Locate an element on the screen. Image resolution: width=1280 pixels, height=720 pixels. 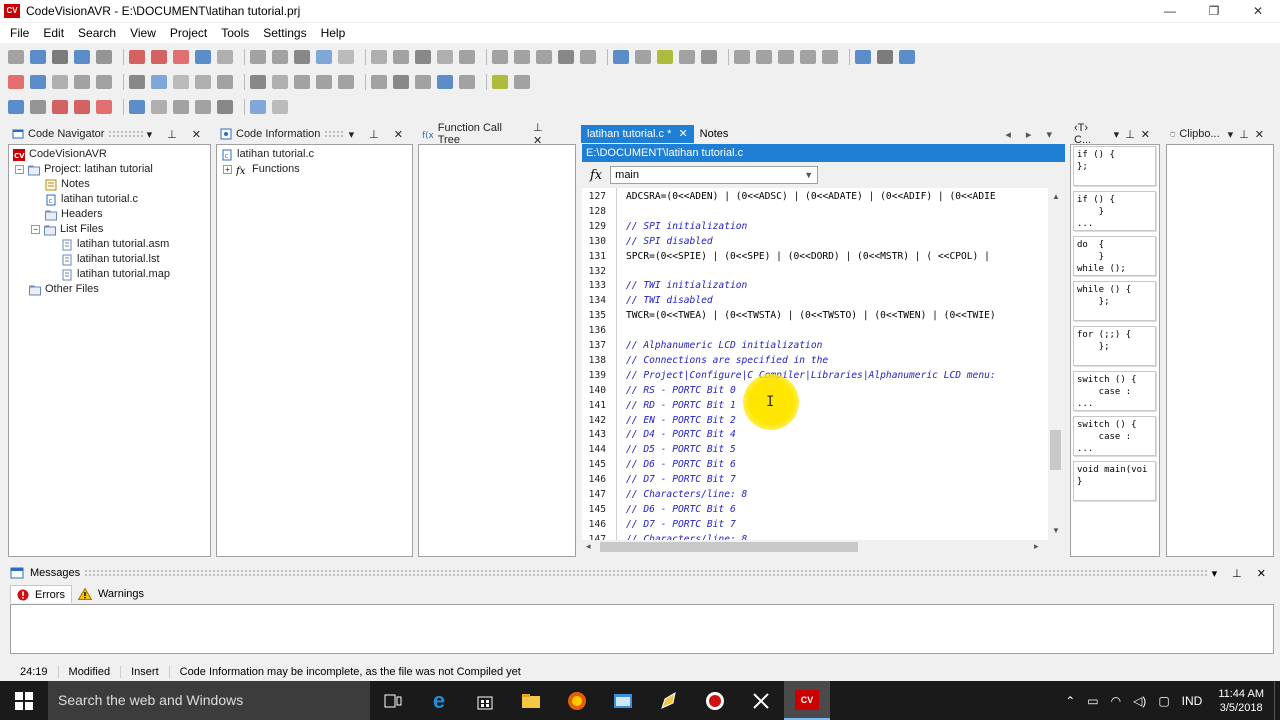
tree-item: Headers is located at coordinates (74, 214).